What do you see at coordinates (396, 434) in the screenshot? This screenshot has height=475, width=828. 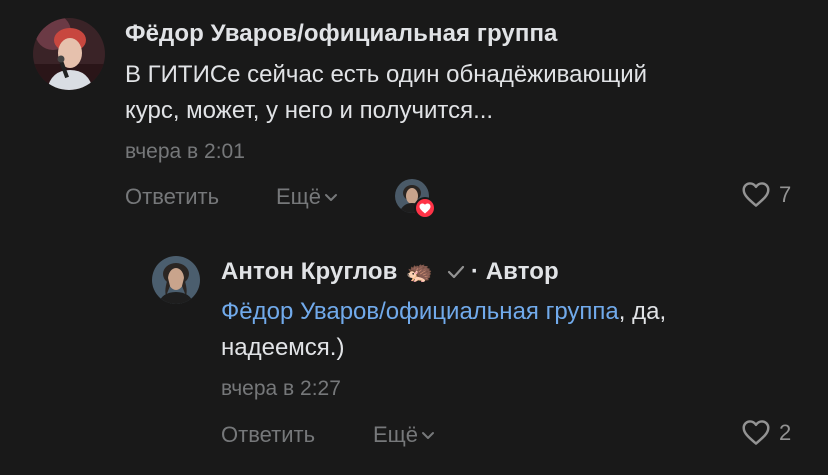 I see `reply-more-label: Ещё` at bounding box center [396, 434].